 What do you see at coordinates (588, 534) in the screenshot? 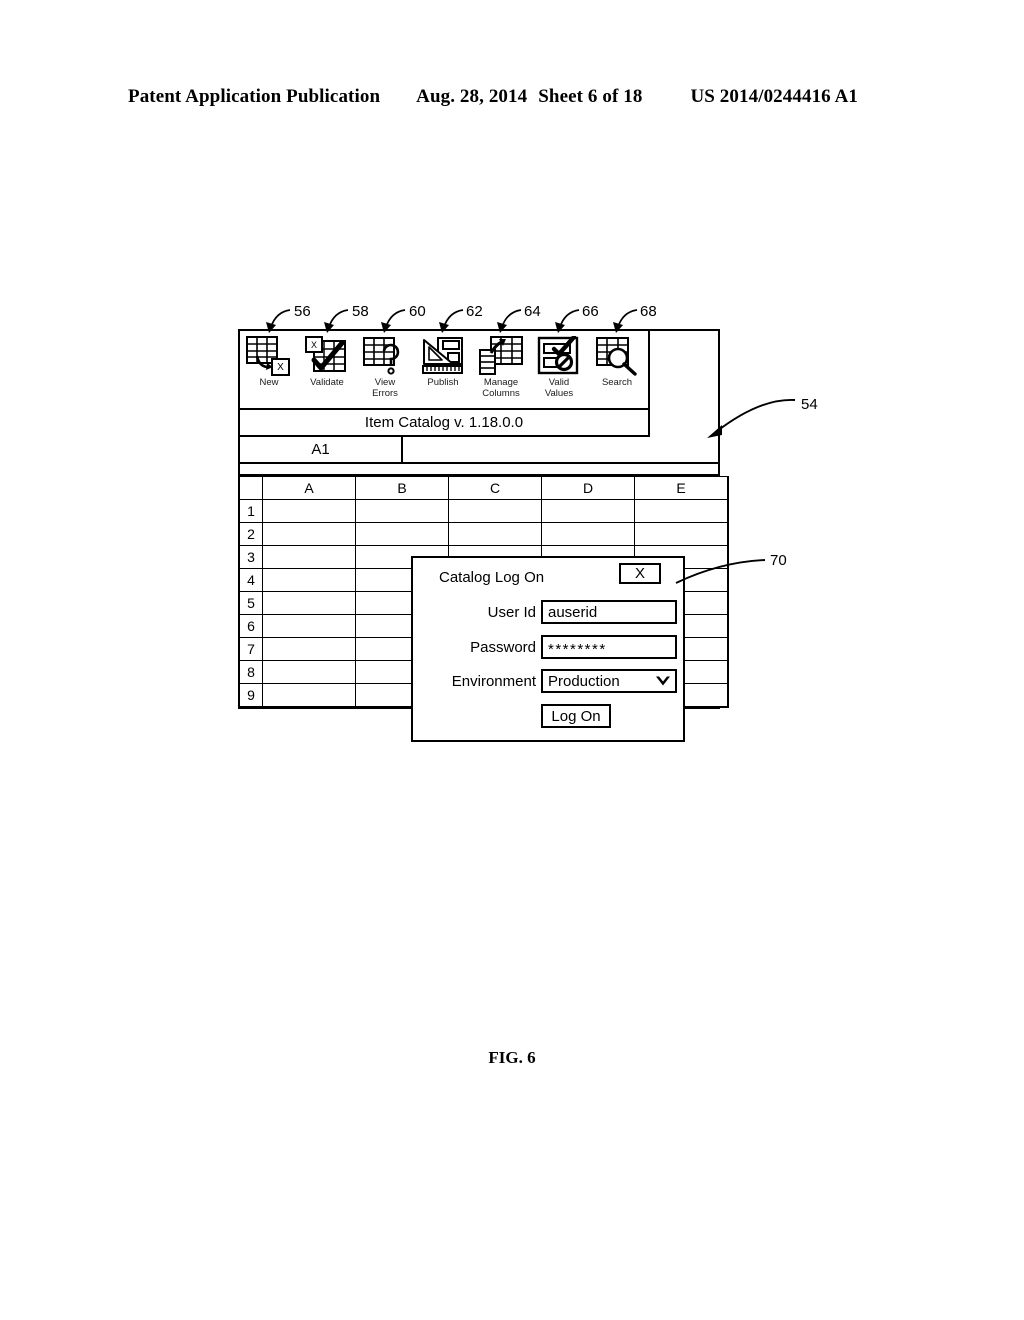
I see `cell-d2` at bounding box center [588, 534].